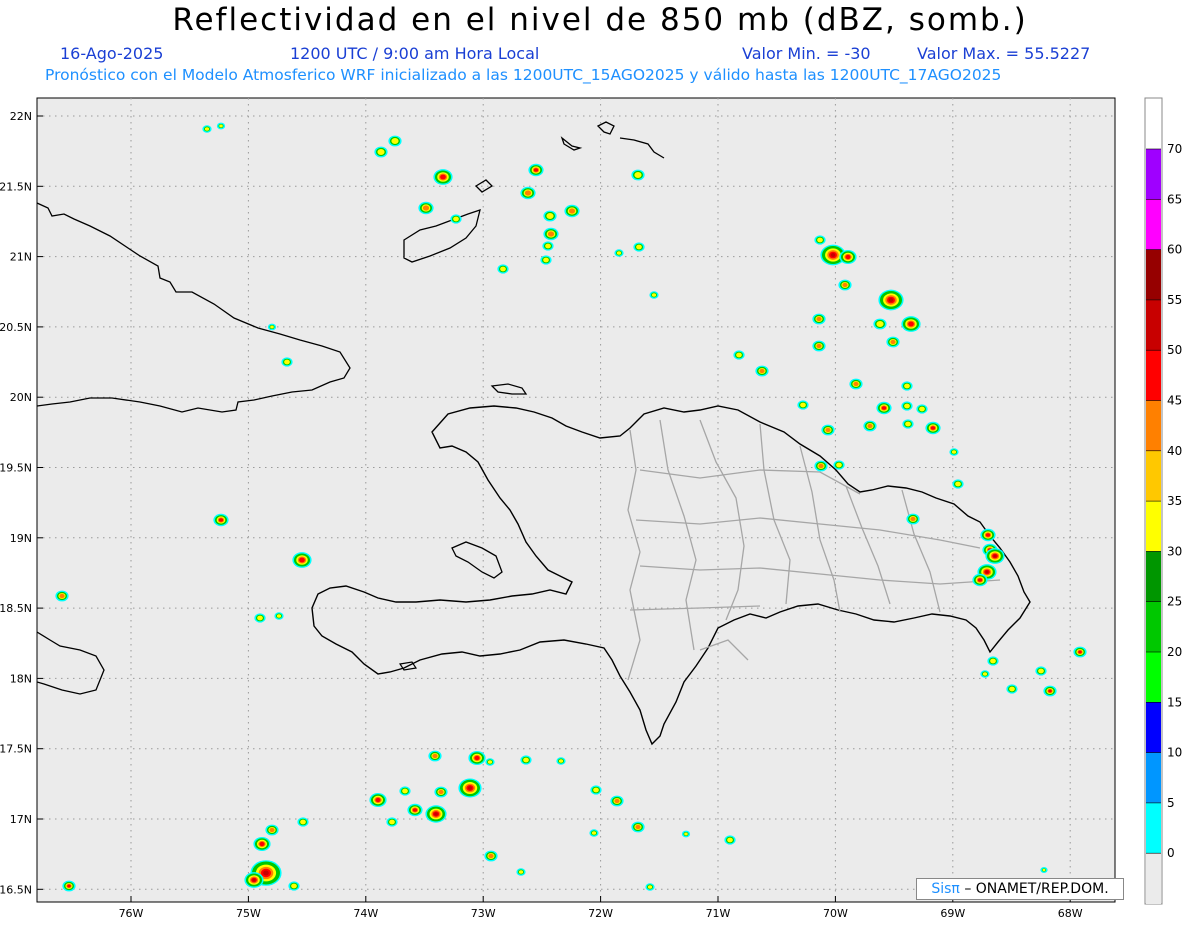  Describe the element at coordinates (952, 913) in the screenshot. I see `lon-tick-label: 69W` at that location.